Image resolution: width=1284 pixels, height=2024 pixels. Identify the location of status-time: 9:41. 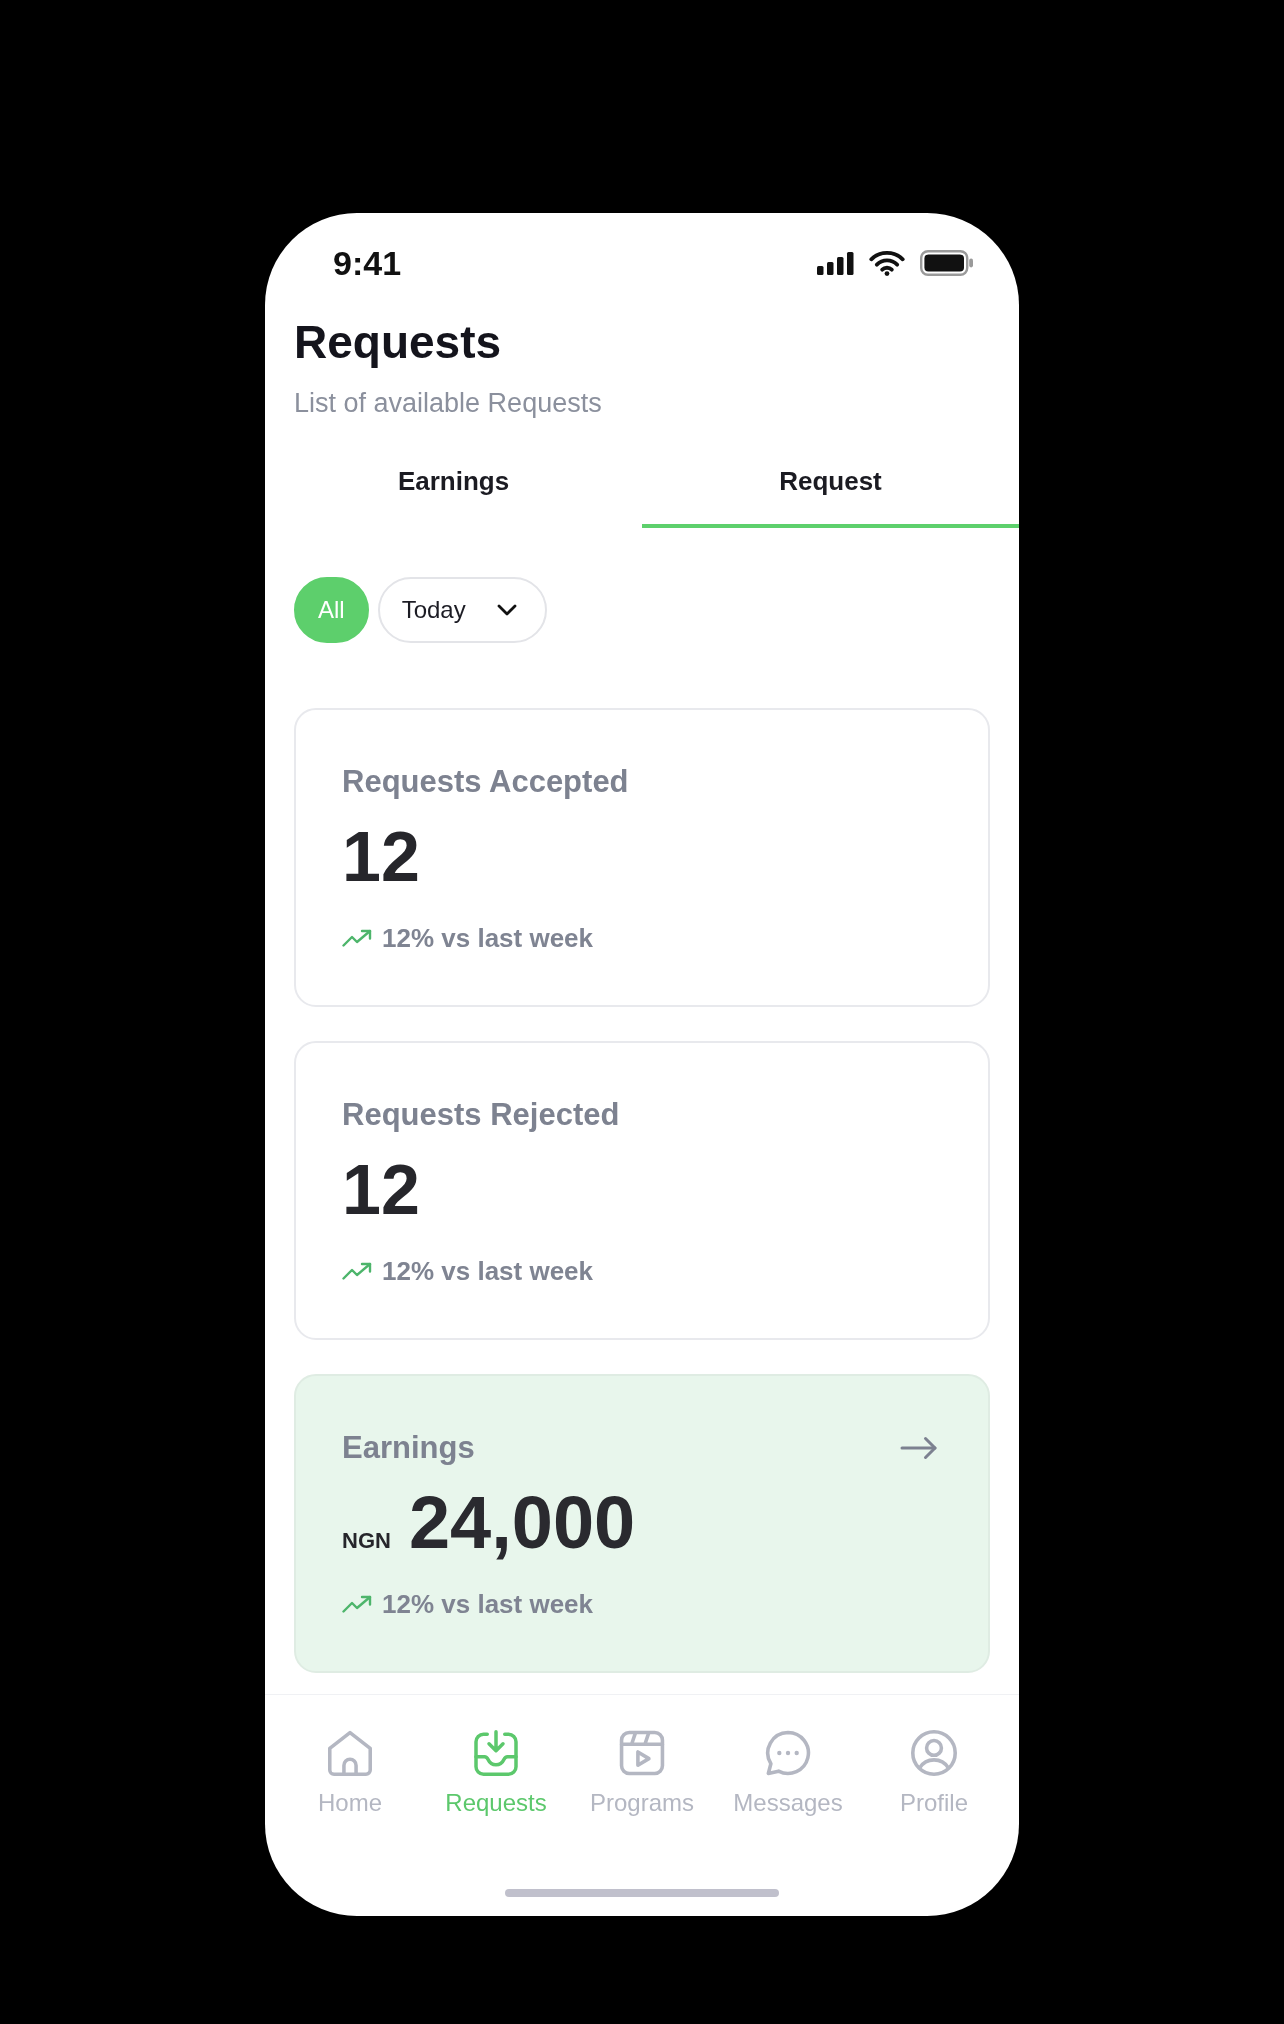
(367, 263).